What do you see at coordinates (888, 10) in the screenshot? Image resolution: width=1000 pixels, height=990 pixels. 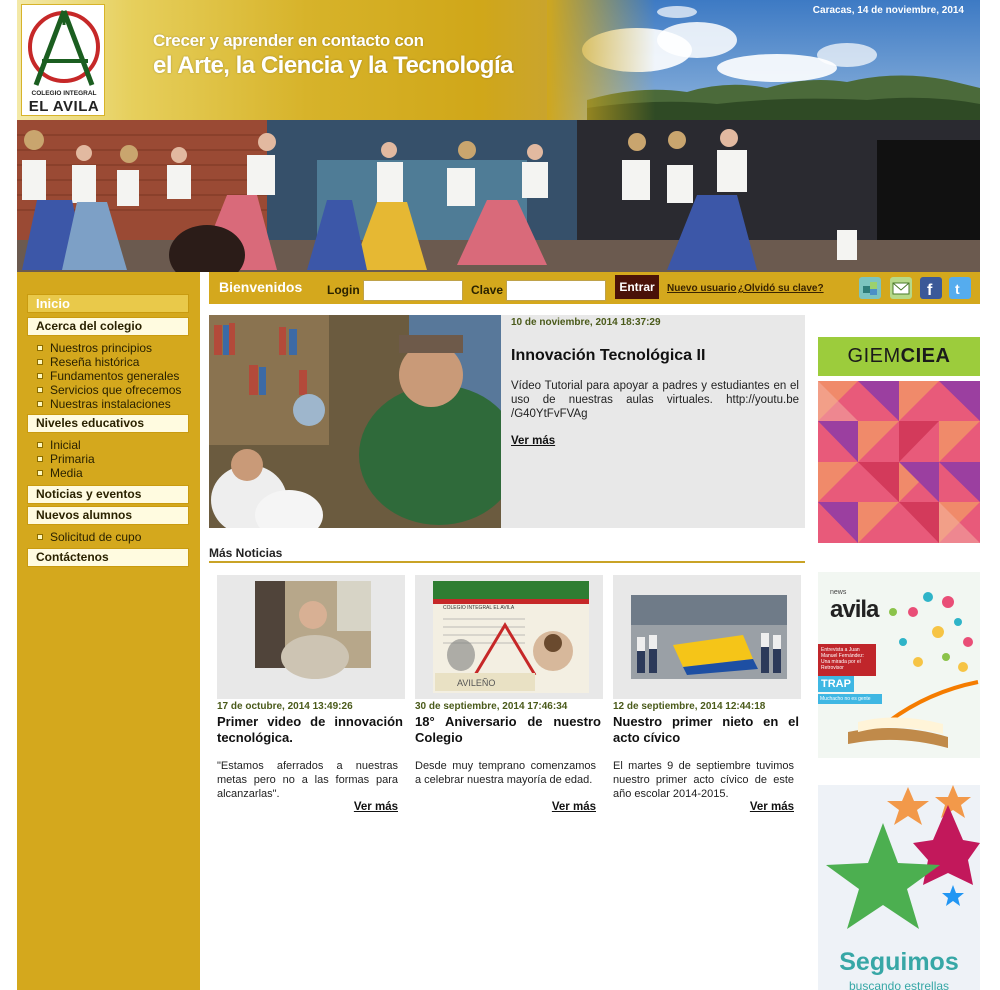 I see `header-date: Caracas, 14 de noviembre, 2014` at bounding box center [888, 10].